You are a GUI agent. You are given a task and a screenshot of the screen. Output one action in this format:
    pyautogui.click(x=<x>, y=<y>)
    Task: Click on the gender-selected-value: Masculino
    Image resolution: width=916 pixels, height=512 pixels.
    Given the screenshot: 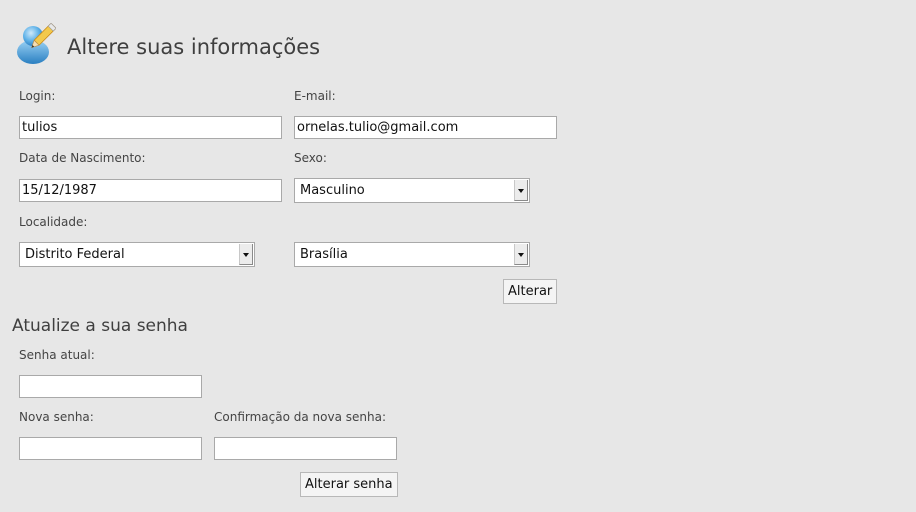 What is the action you would take?
    pyautogui.click(x=332, y=190)
    